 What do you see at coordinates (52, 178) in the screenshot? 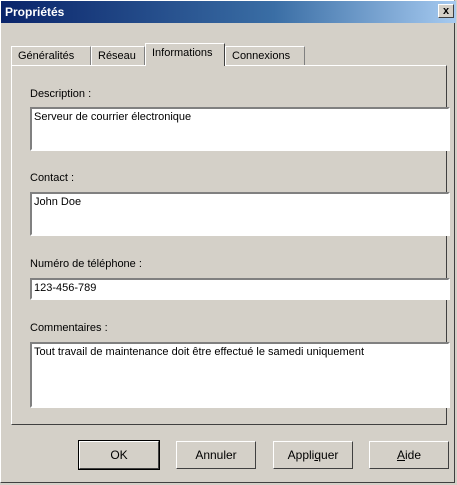
I see `contact-label: Contact :` at bounding box center [52, 178].